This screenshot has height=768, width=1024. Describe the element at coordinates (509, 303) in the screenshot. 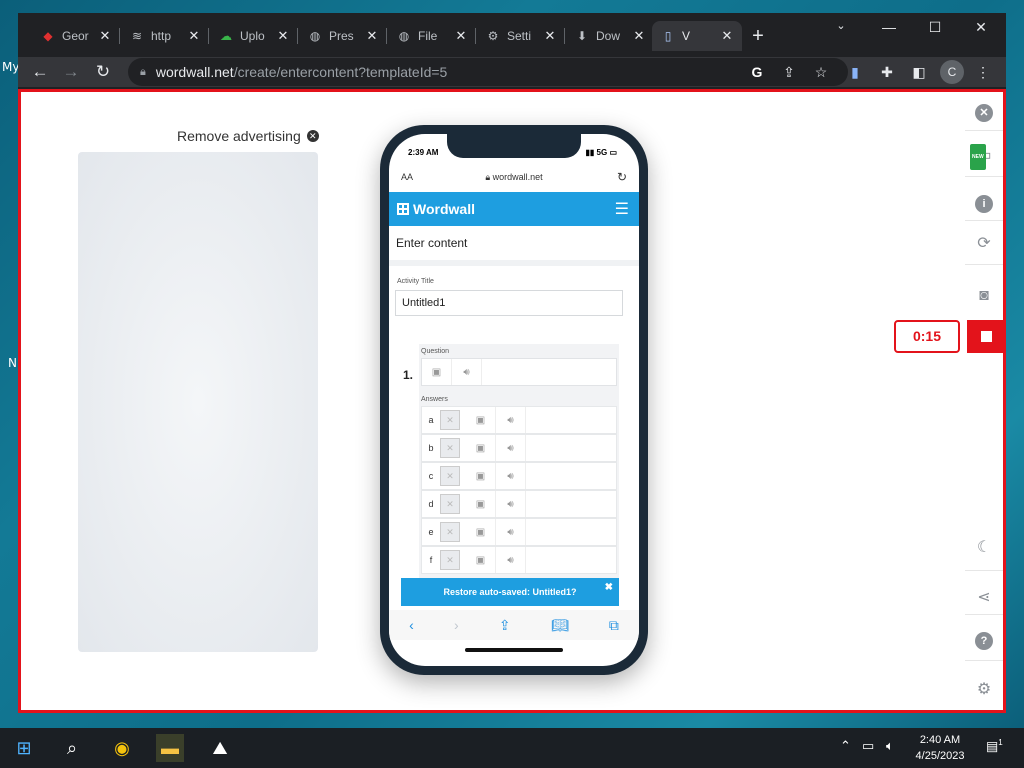

I see `activity-title-input: Untitled1` at that location.